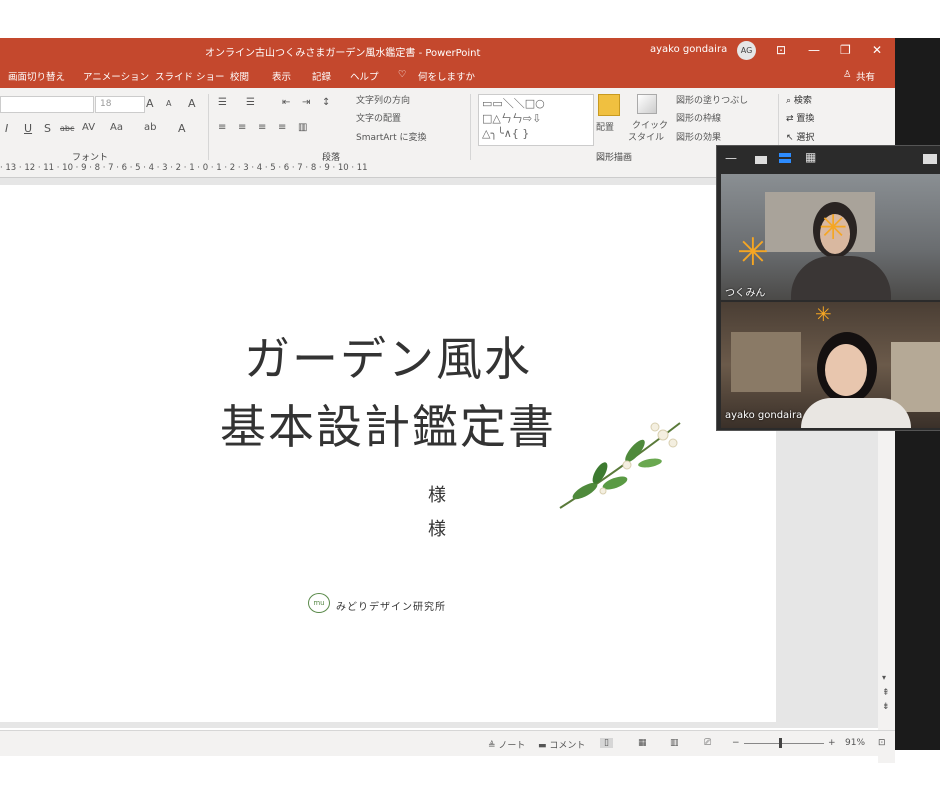 The width and height of the screenshot is (940, 788). I want to click on quick-styles-label-2: スタイル, so click(646, 136).